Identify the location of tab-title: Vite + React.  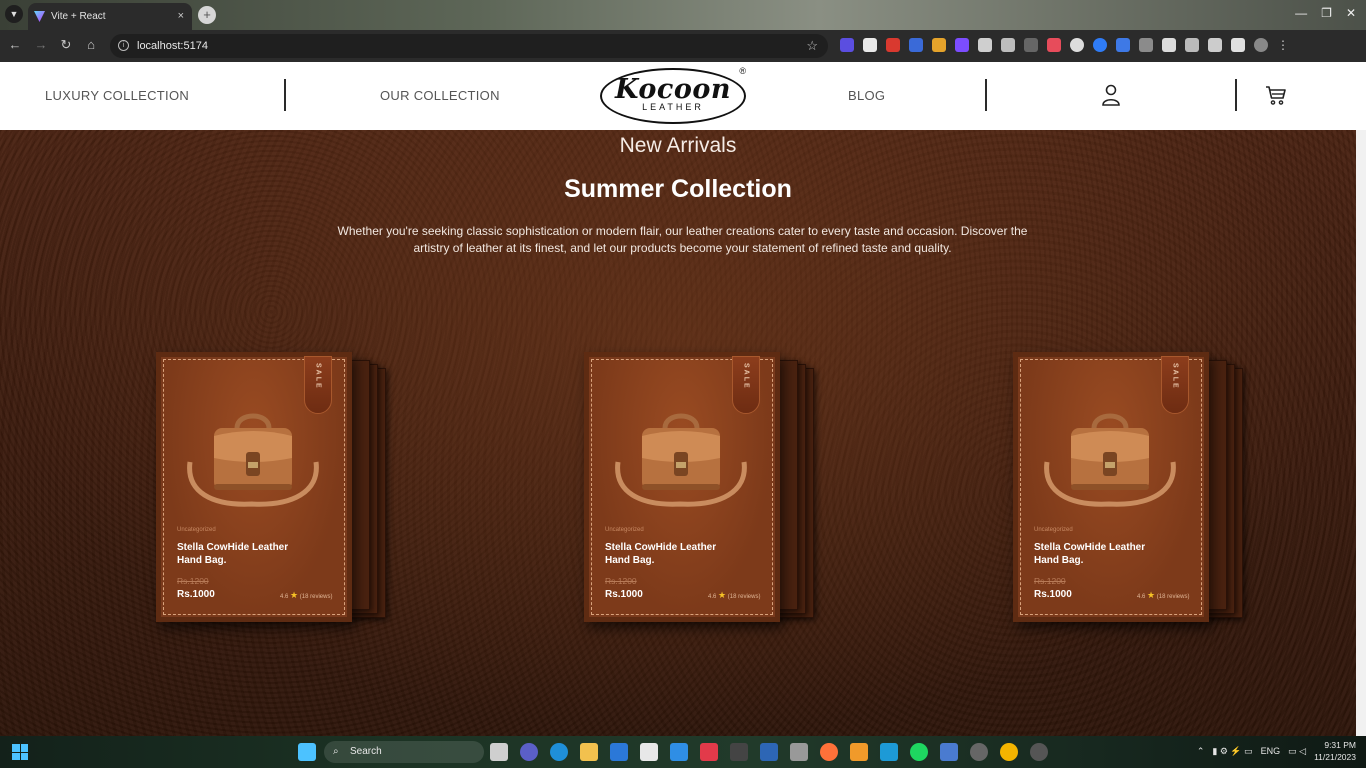
(78, 16).